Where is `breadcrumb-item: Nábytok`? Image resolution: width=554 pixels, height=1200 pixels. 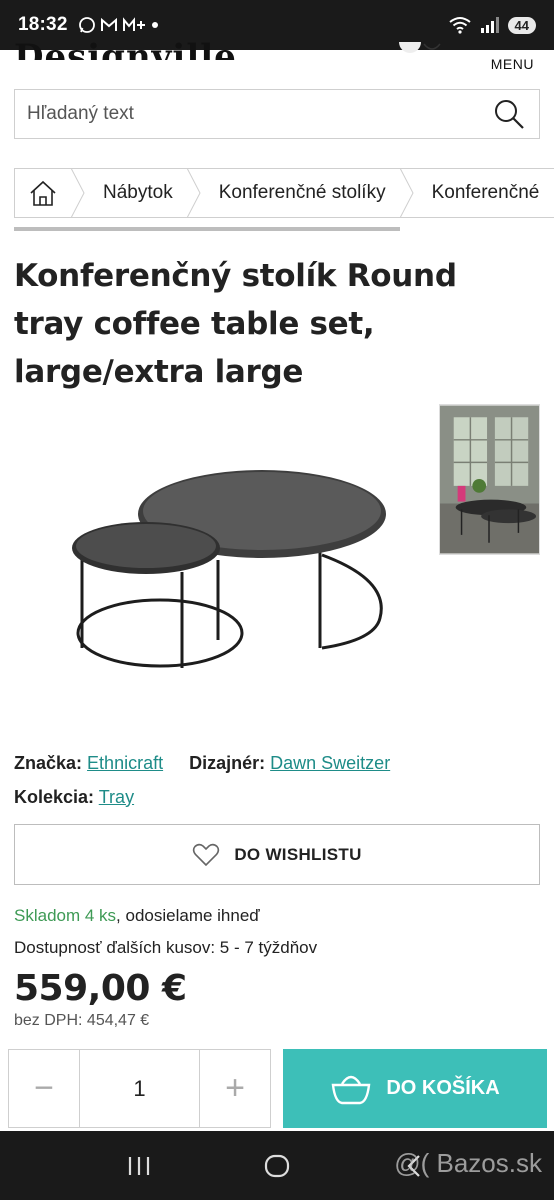
breadcrumb-item: Nábytok is located at coordinates (136, 193).